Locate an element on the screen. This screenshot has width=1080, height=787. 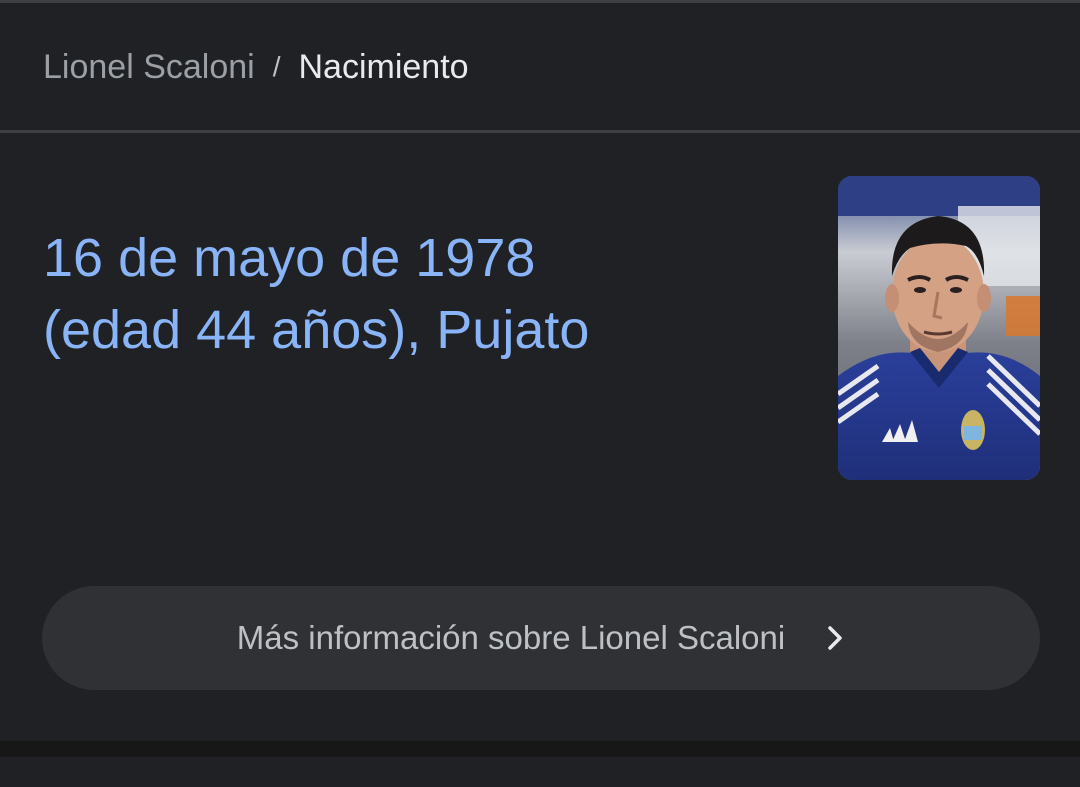
person-photo is located at coordinates (939, 328).